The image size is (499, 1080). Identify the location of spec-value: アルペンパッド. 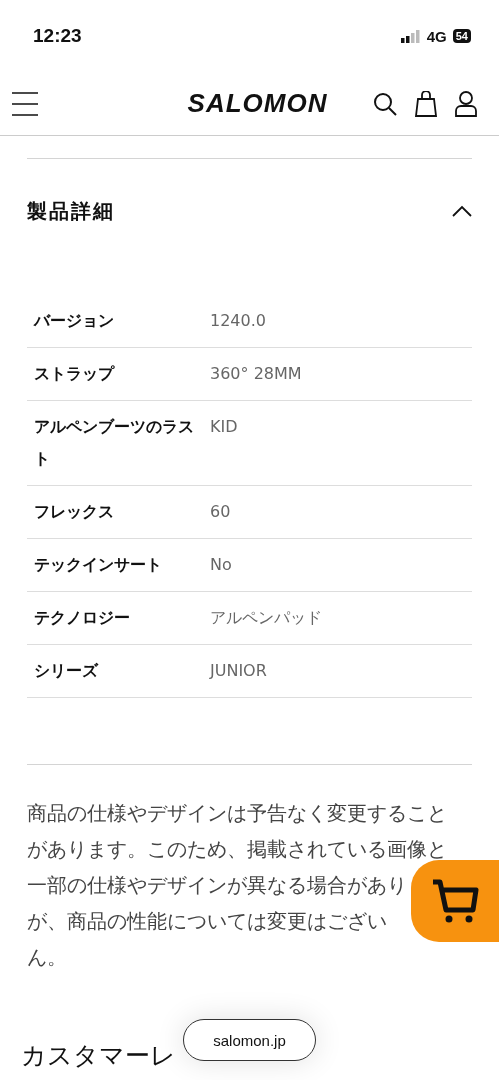
(266, 618).